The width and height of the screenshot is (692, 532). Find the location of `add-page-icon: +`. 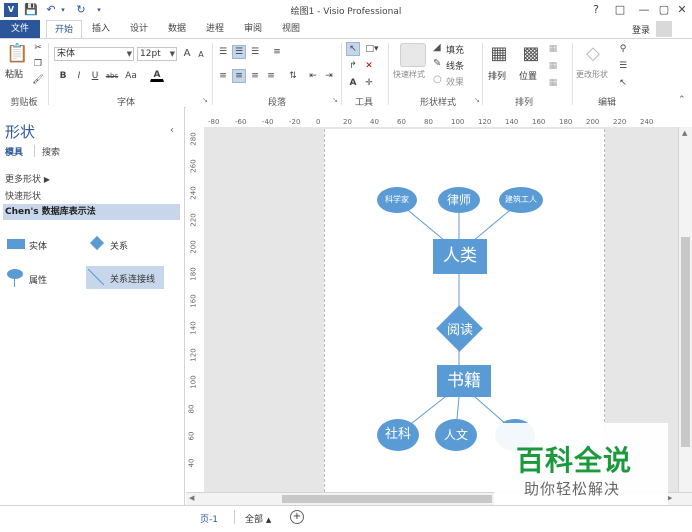

add-page-icon: + is located at coordinates (297, 517).